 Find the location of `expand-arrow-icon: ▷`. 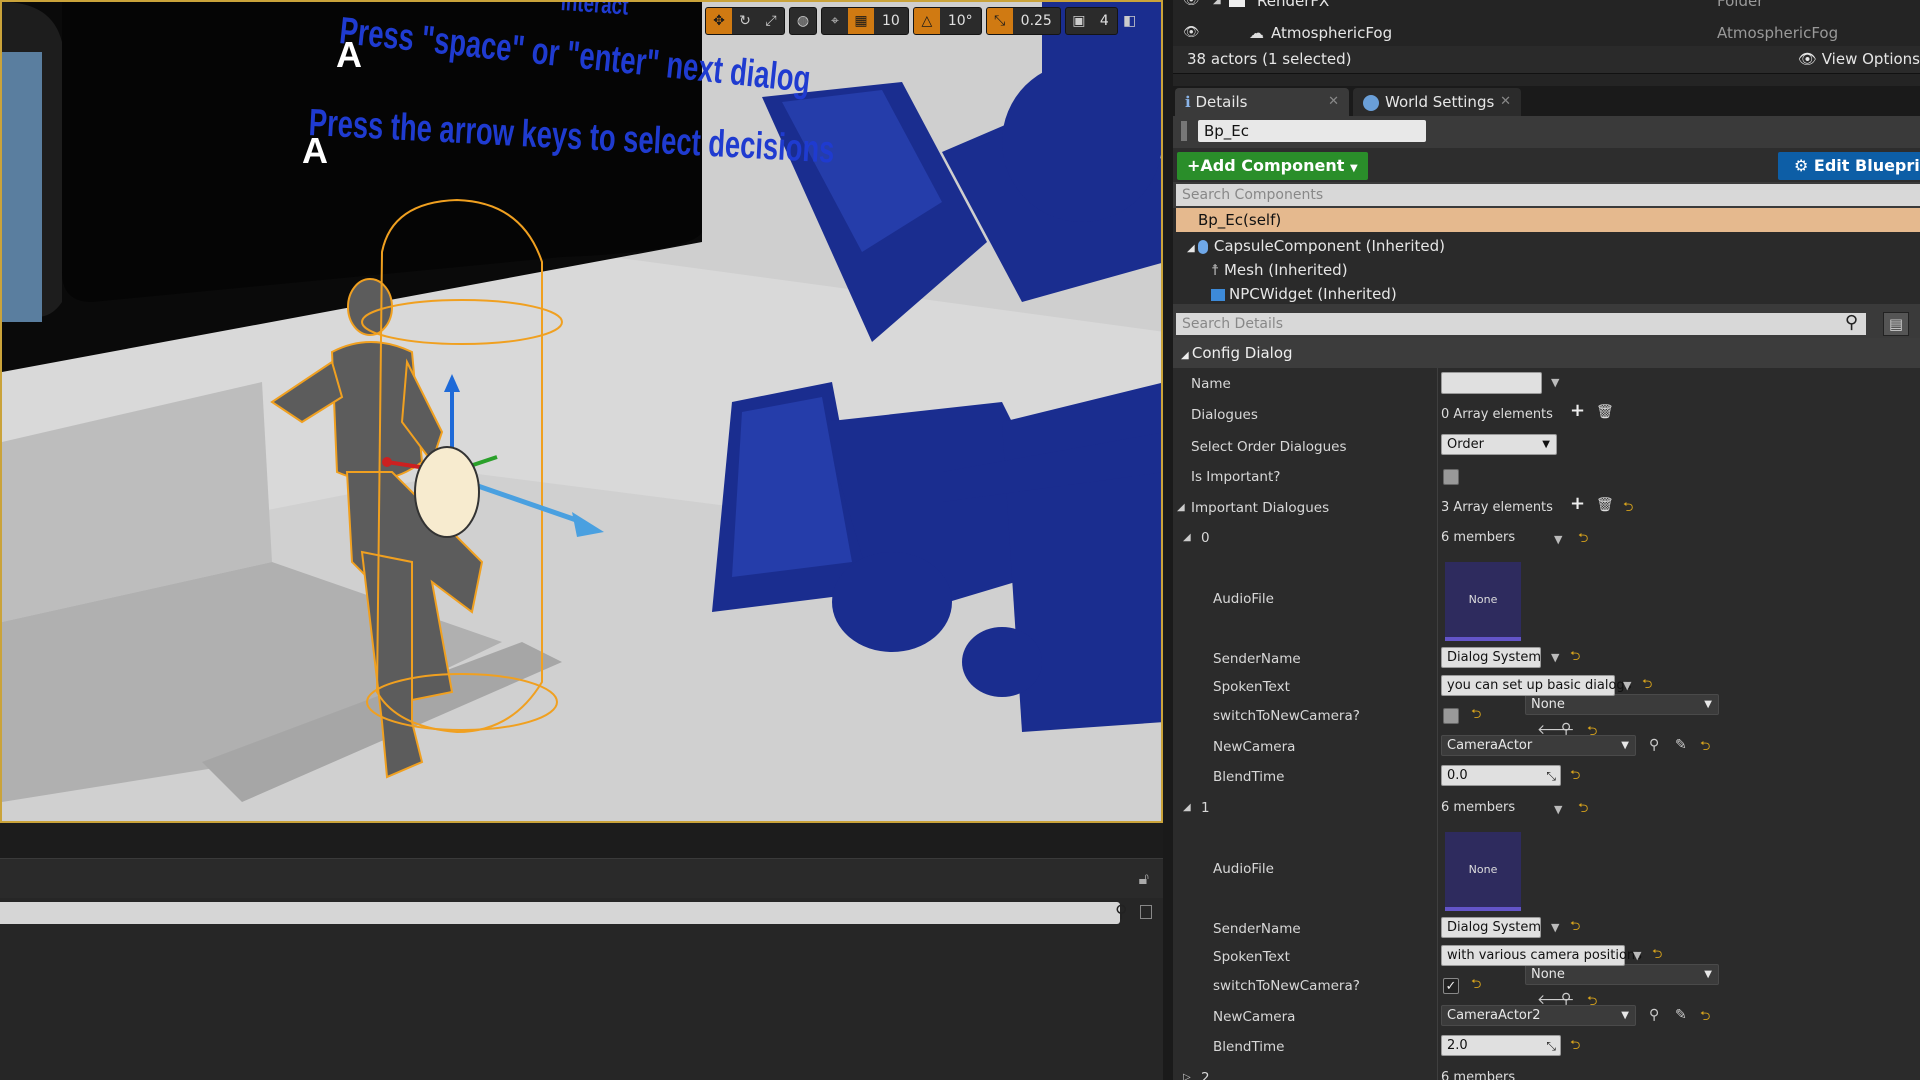

expand-arrow-icon: ▷ is located at coordinates (1187, 1076).